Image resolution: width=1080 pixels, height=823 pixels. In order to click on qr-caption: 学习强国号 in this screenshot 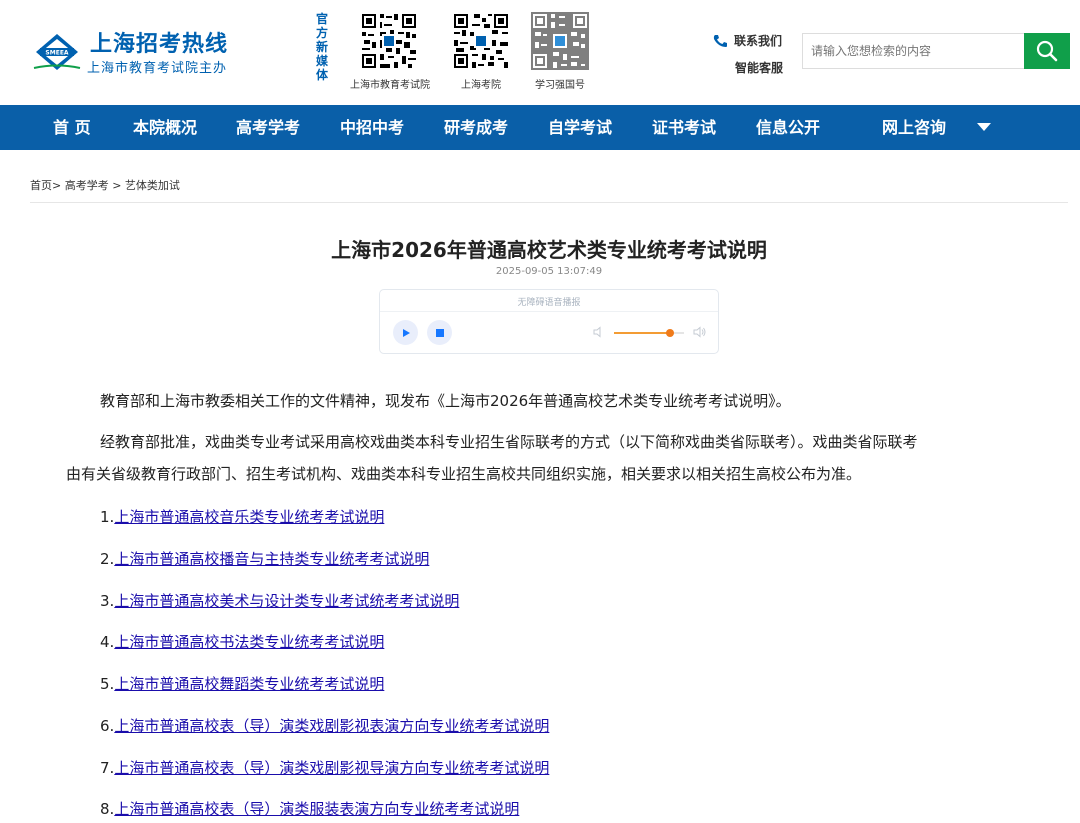, I will do `click(560, 85)`.